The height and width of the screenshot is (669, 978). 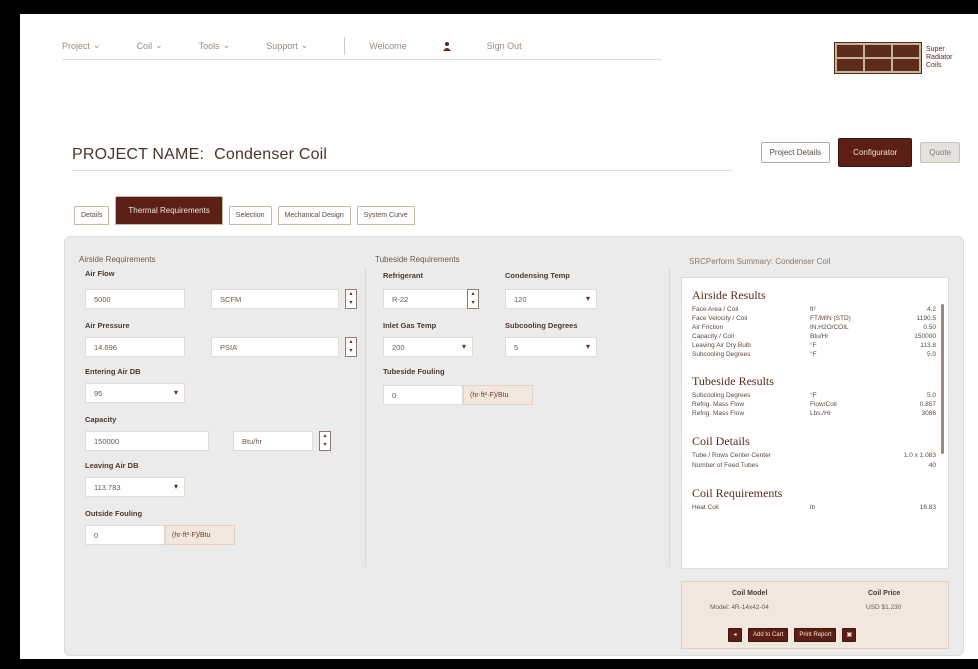 What do you see at coordinates (814, 465) in the screenshot?
I see `result-row: Number of Feed Tubes 40` at bounding box center [814, 465].